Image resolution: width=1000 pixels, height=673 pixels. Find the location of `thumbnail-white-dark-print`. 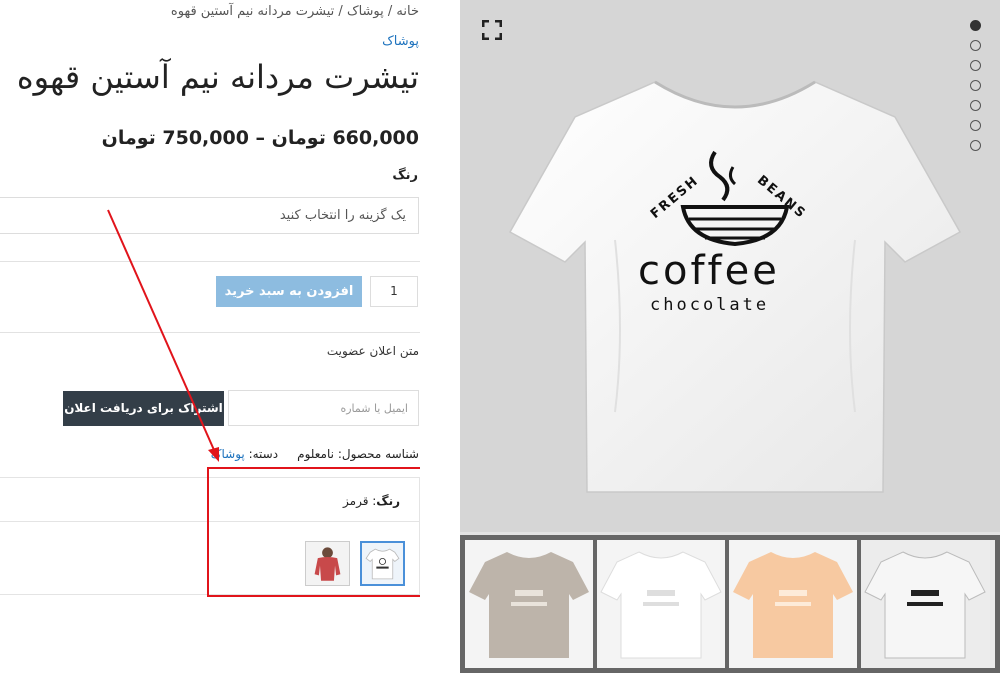

thumbnail-white-dark-print is located at coordinates (928, 604).